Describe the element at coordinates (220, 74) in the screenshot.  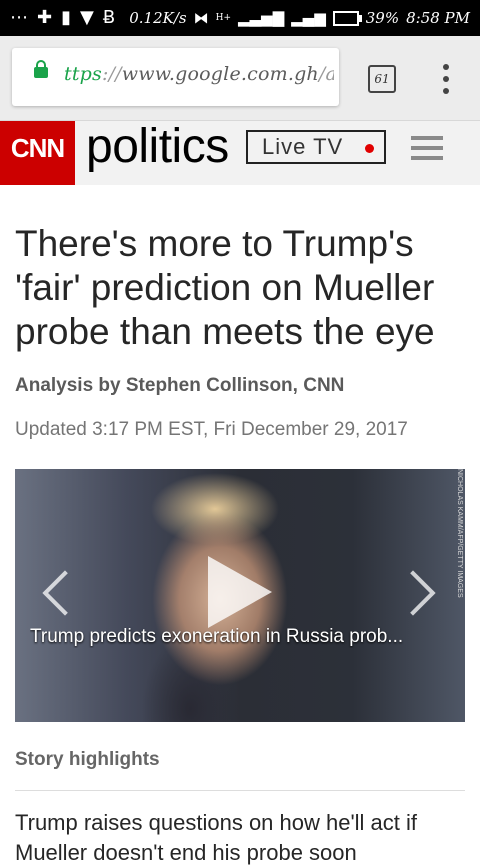
I see `url-host: www.google.com.gh` at that location.